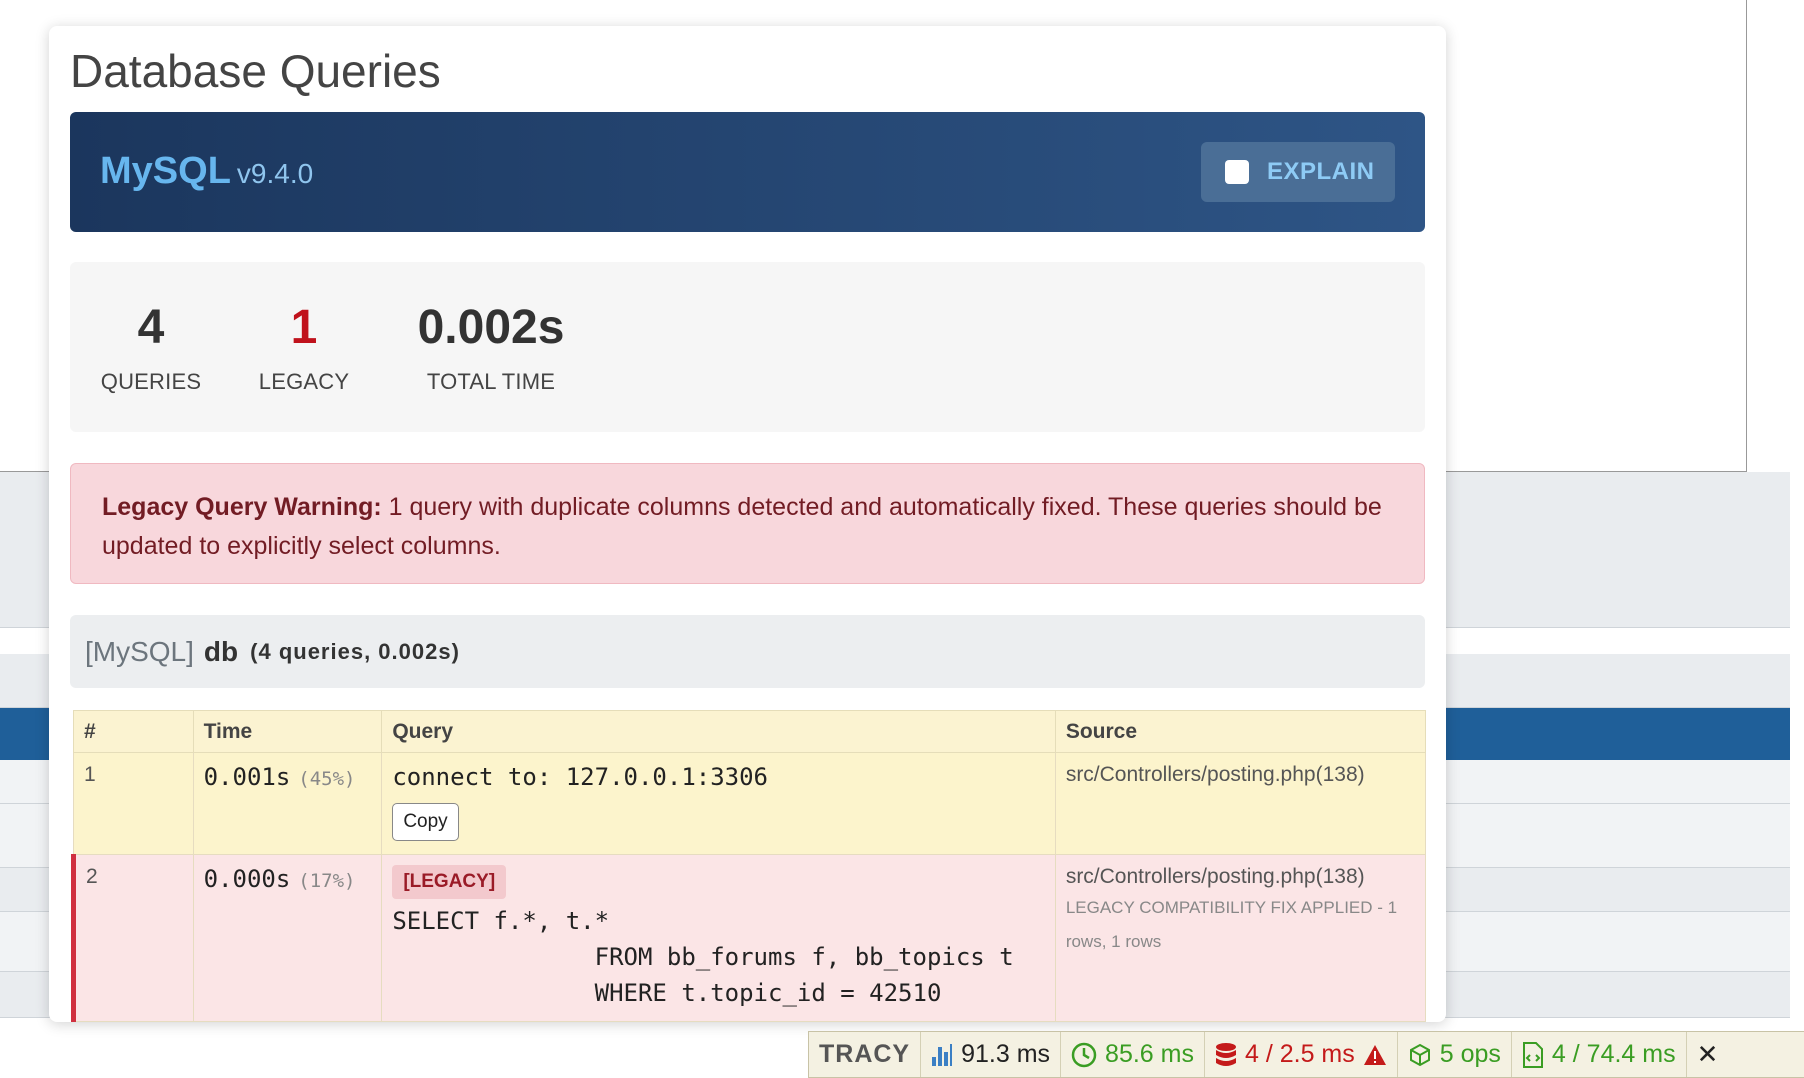 The width and height of the screenshot is (1804, 1078). Describe the element at coordinates (151, 327) in the screenshot. I see `stat-value: 4` at that location.